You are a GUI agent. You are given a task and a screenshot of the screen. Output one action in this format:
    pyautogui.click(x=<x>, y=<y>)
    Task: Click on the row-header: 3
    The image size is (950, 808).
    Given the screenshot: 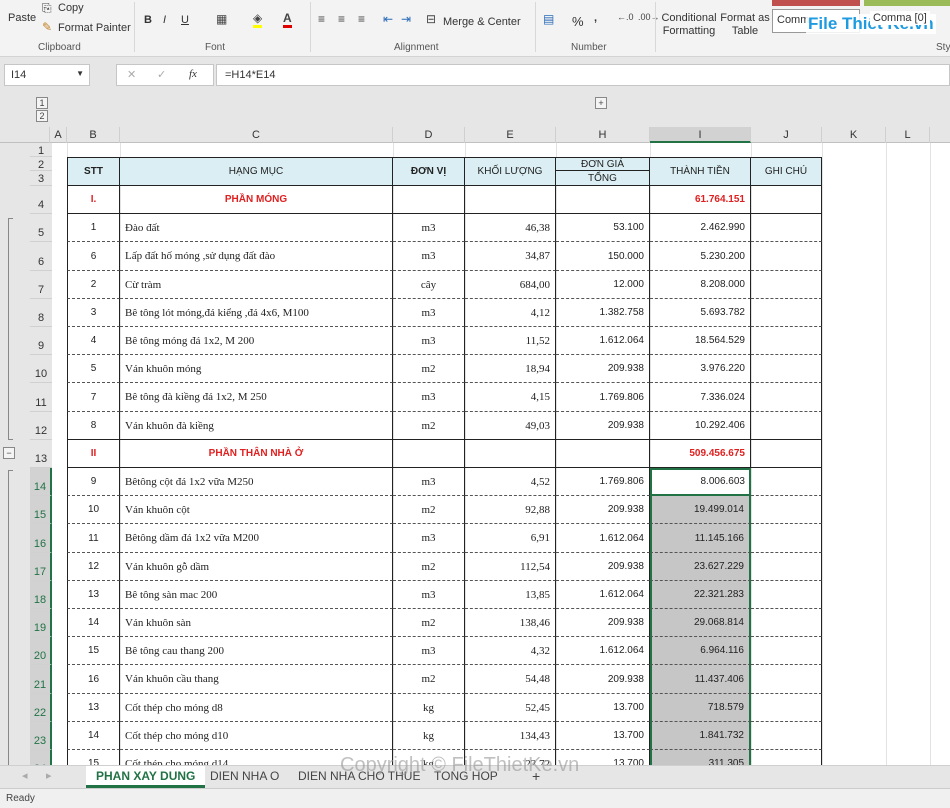 What is the action you would take?
    pyautogui.click(x=41, y=178)
    